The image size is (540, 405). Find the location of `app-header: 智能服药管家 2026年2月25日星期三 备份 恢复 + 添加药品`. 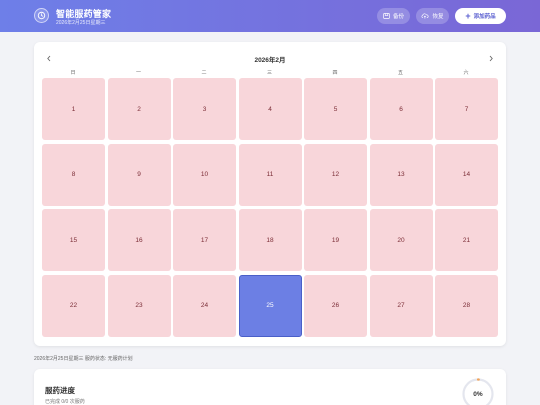

app-header: 智能服药管家 2026年2月25日星期三 备份 恢复 + 添加药品 is located at coordinates (270, 16).